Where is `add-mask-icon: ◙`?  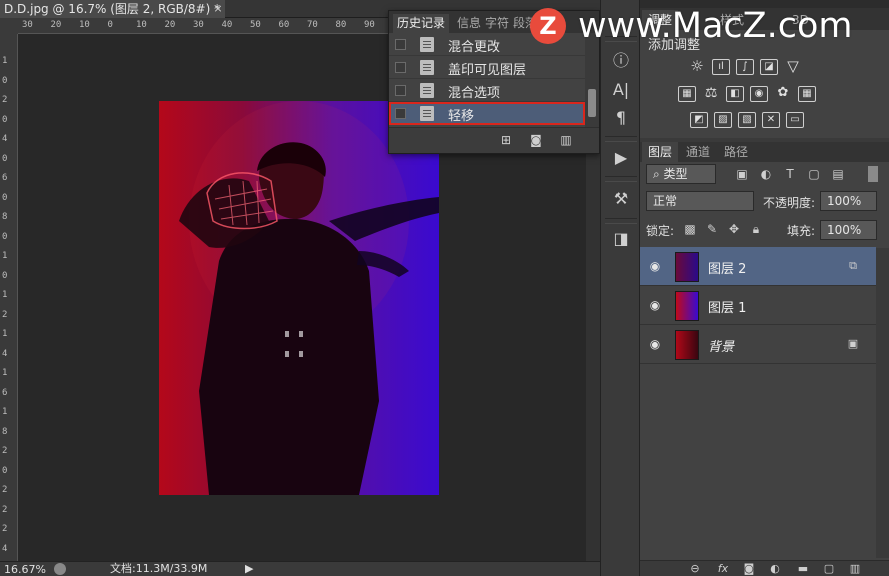
add-mask-icon: ◙ is located at coordinates (749, 568).